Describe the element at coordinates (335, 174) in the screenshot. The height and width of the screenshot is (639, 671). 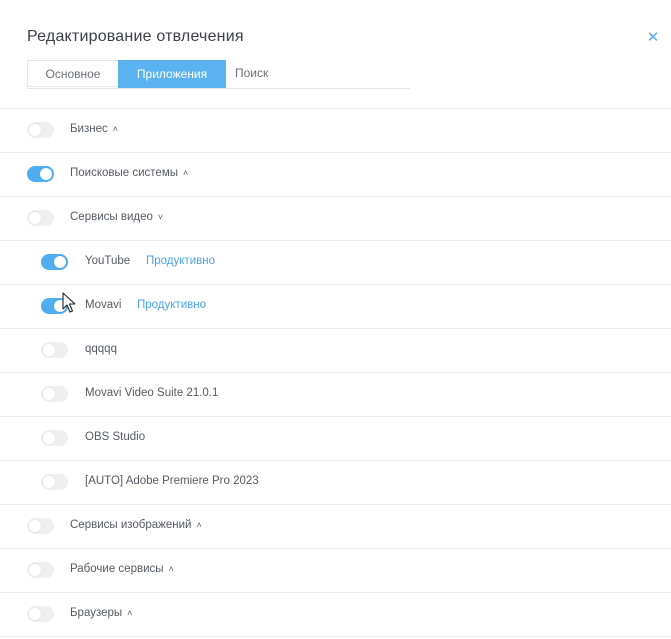
I see `category-row-search-engines: Поисковые системы ˄` at that location.